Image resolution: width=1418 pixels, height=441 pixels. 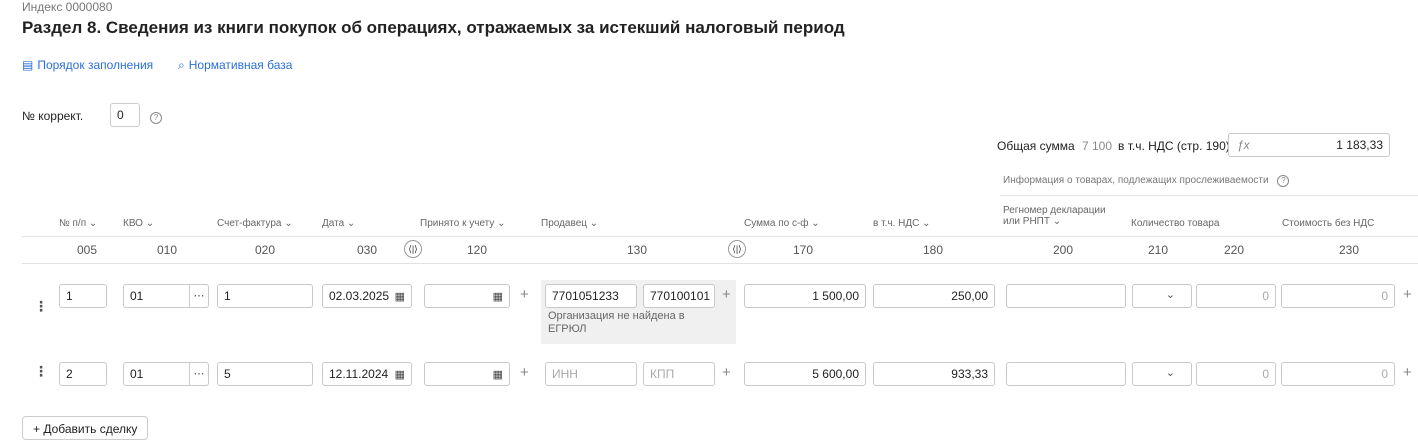 What do you see at coordinates (338, 223) in the screenshot?
I see `col-header-date: Дата ⌄` at bounding box center [338, 223].